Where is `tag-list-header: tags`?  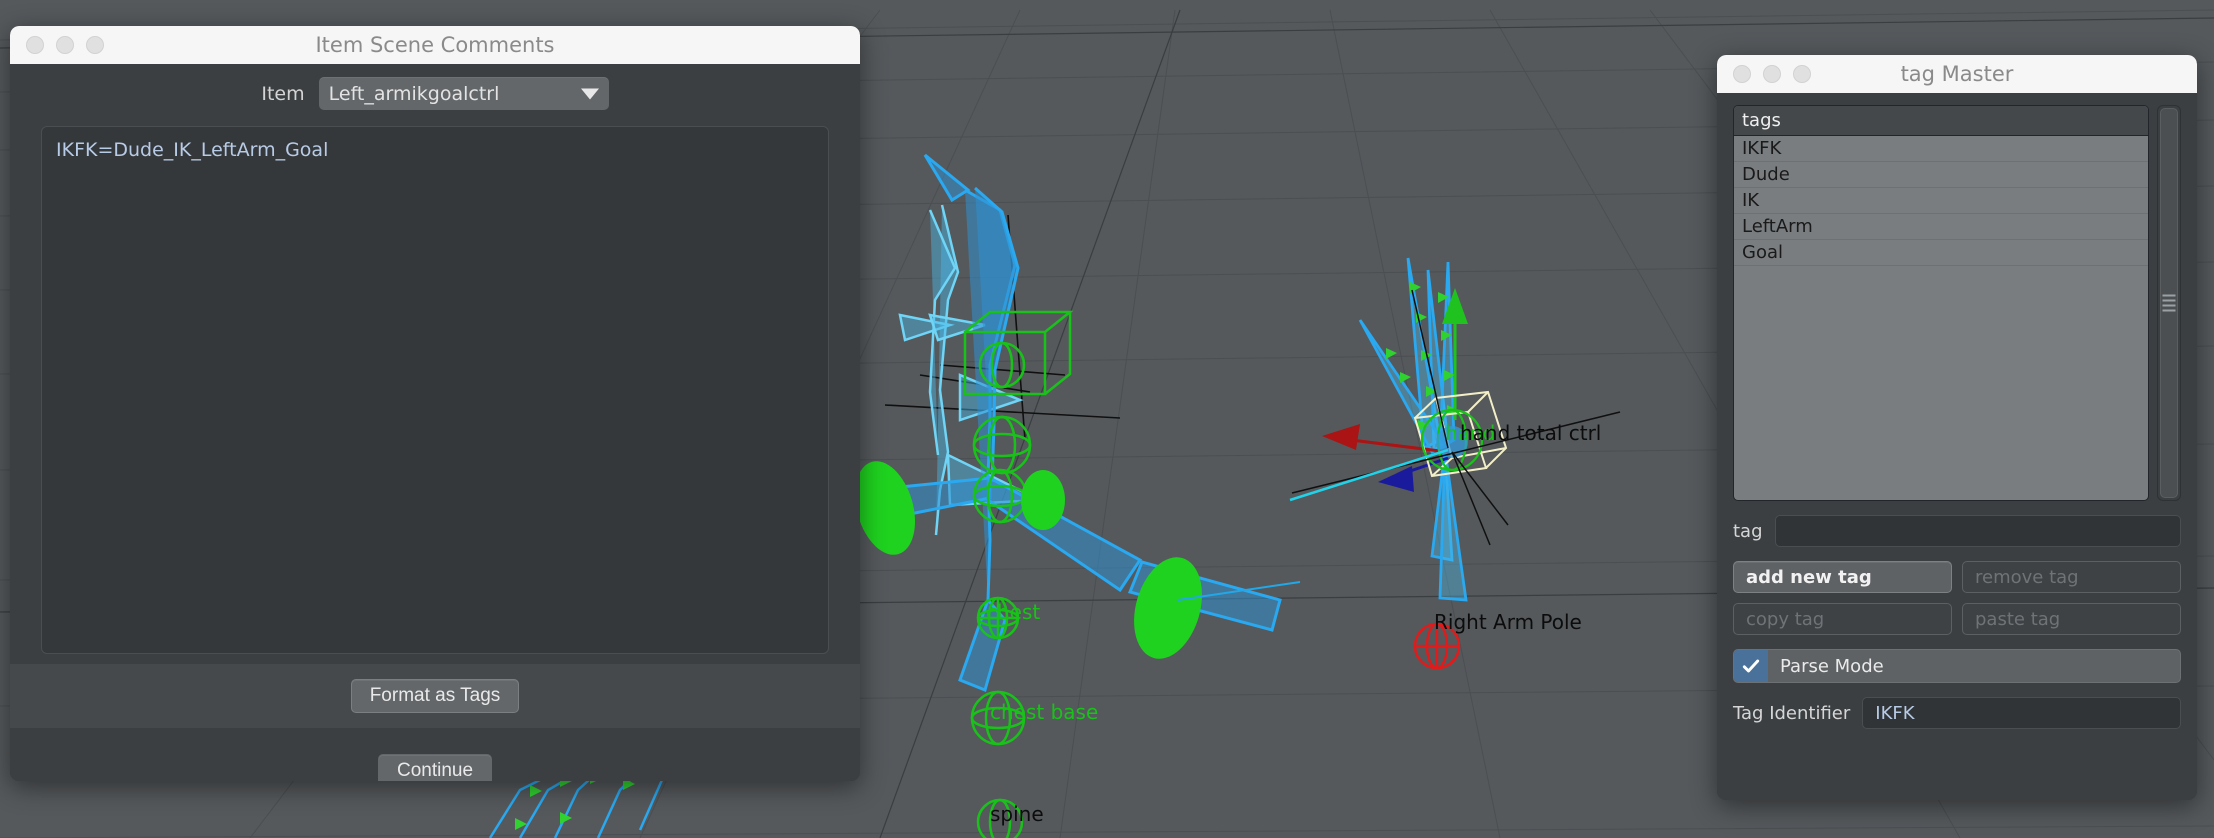
tag-list-header: tags is located at coordinates (1941, 121).